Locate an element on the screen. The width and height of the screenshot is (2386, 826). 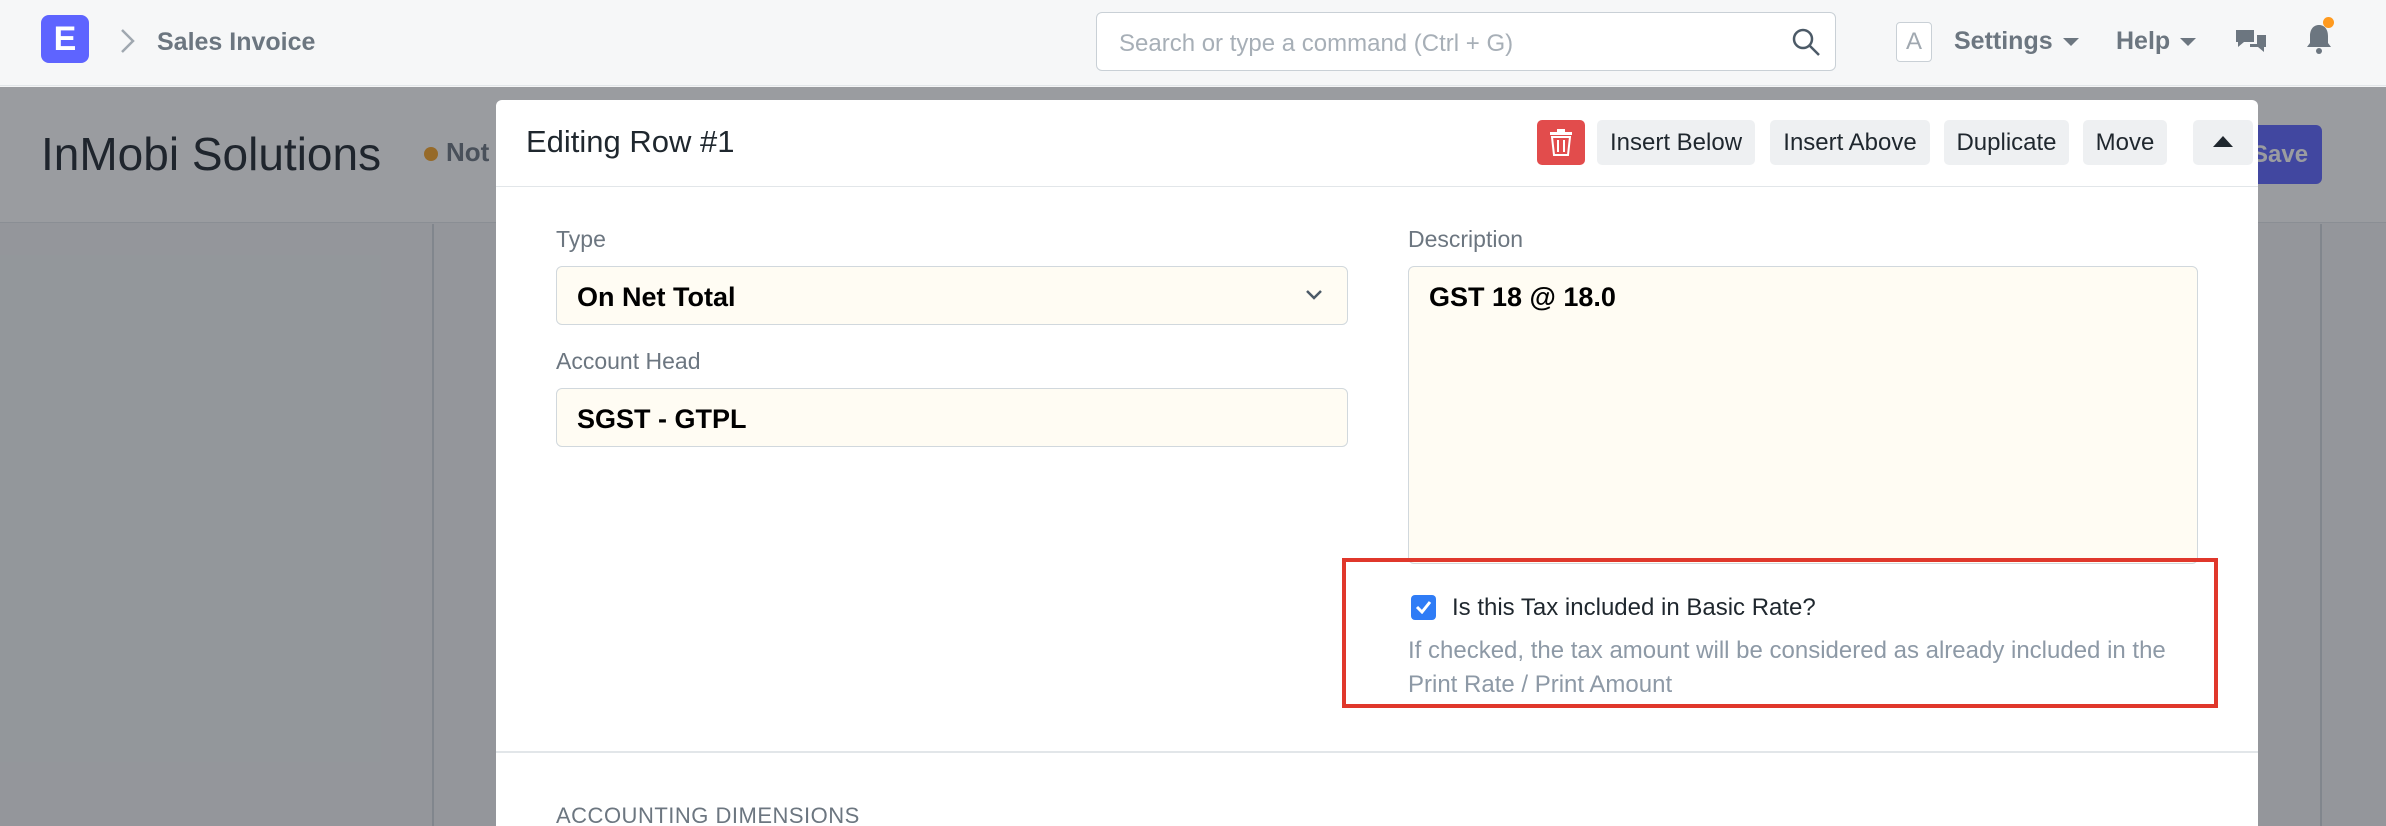
breadcrumb-sales-invoice: Sales Invoice is located at coordinates (236, 42).